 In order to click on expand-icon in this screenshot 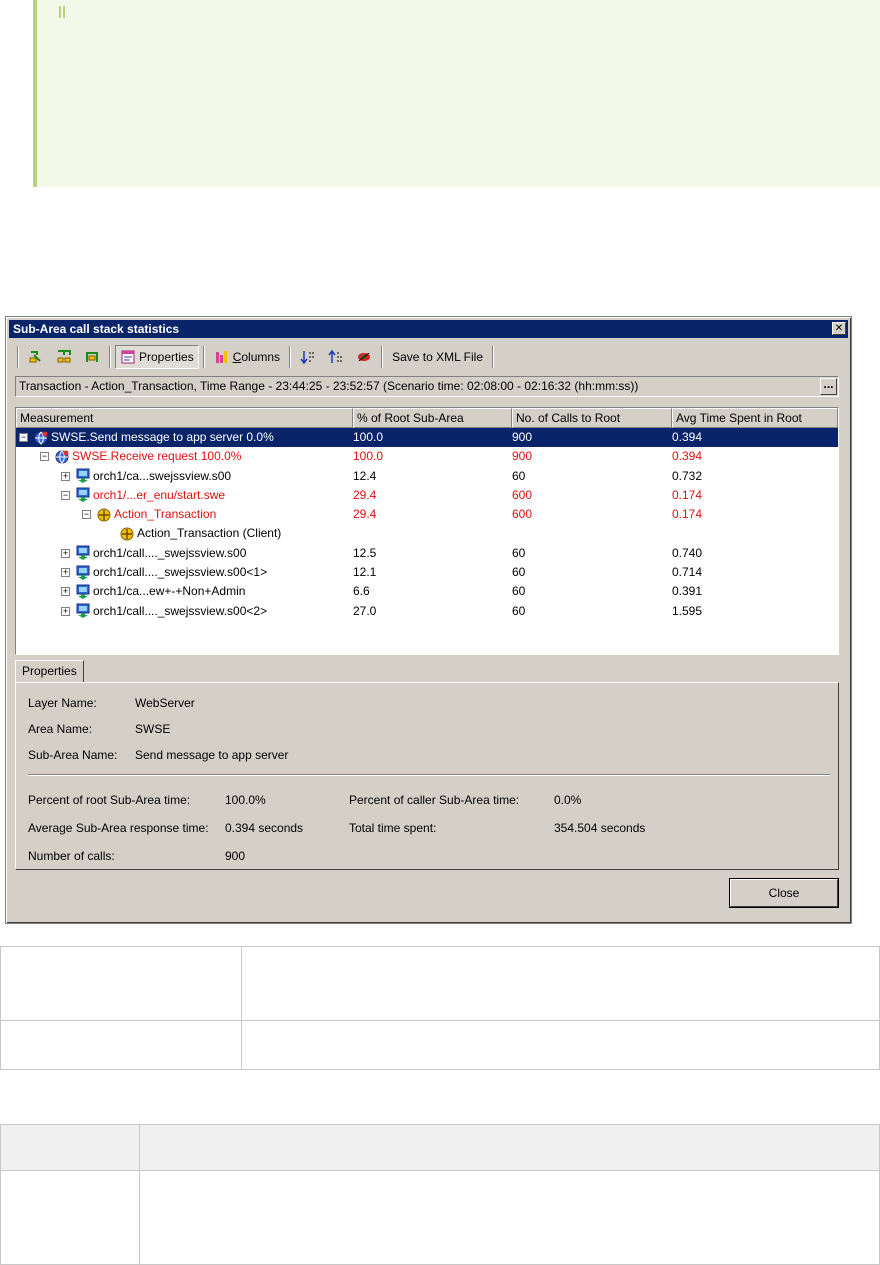, I will do `click(35, 357)`.